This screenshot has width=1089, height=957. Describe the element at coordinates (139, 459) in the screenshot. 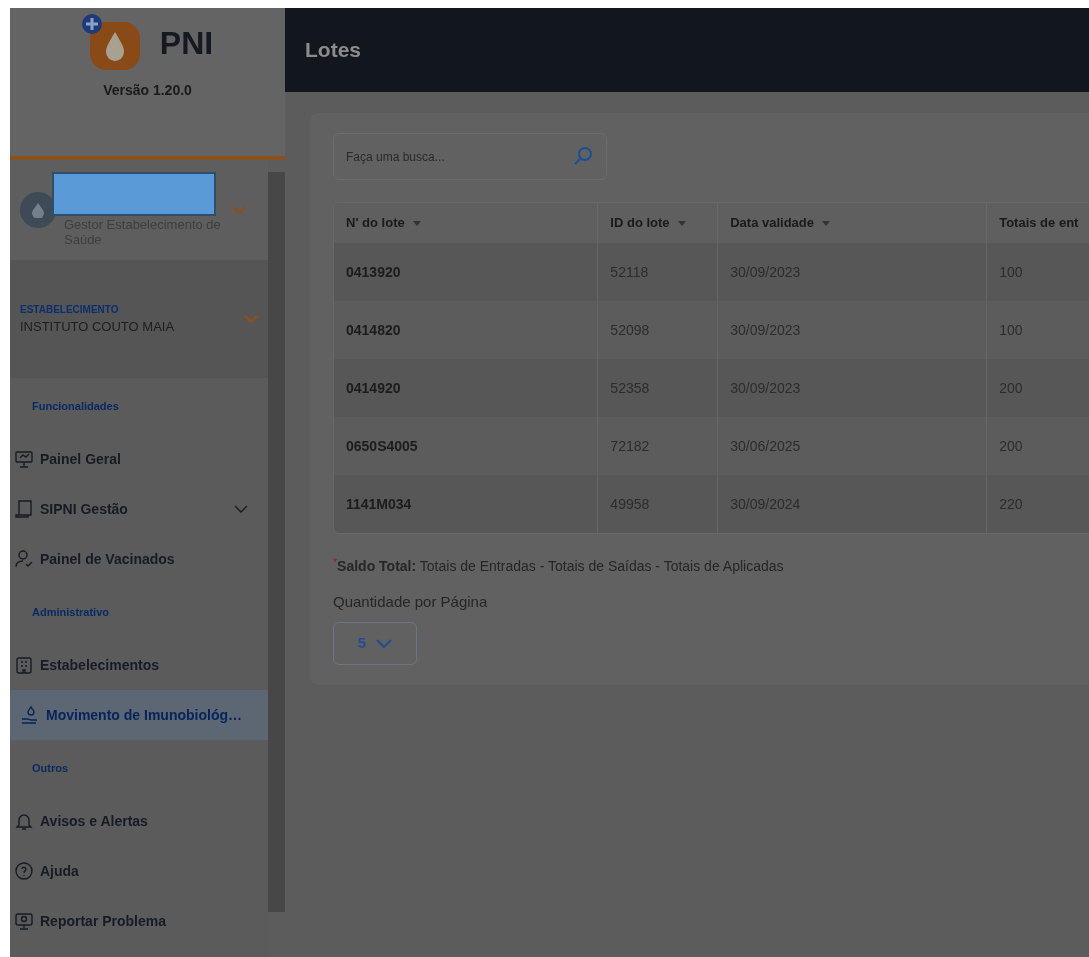

I see `nav-item: Painel Geral` at that location.